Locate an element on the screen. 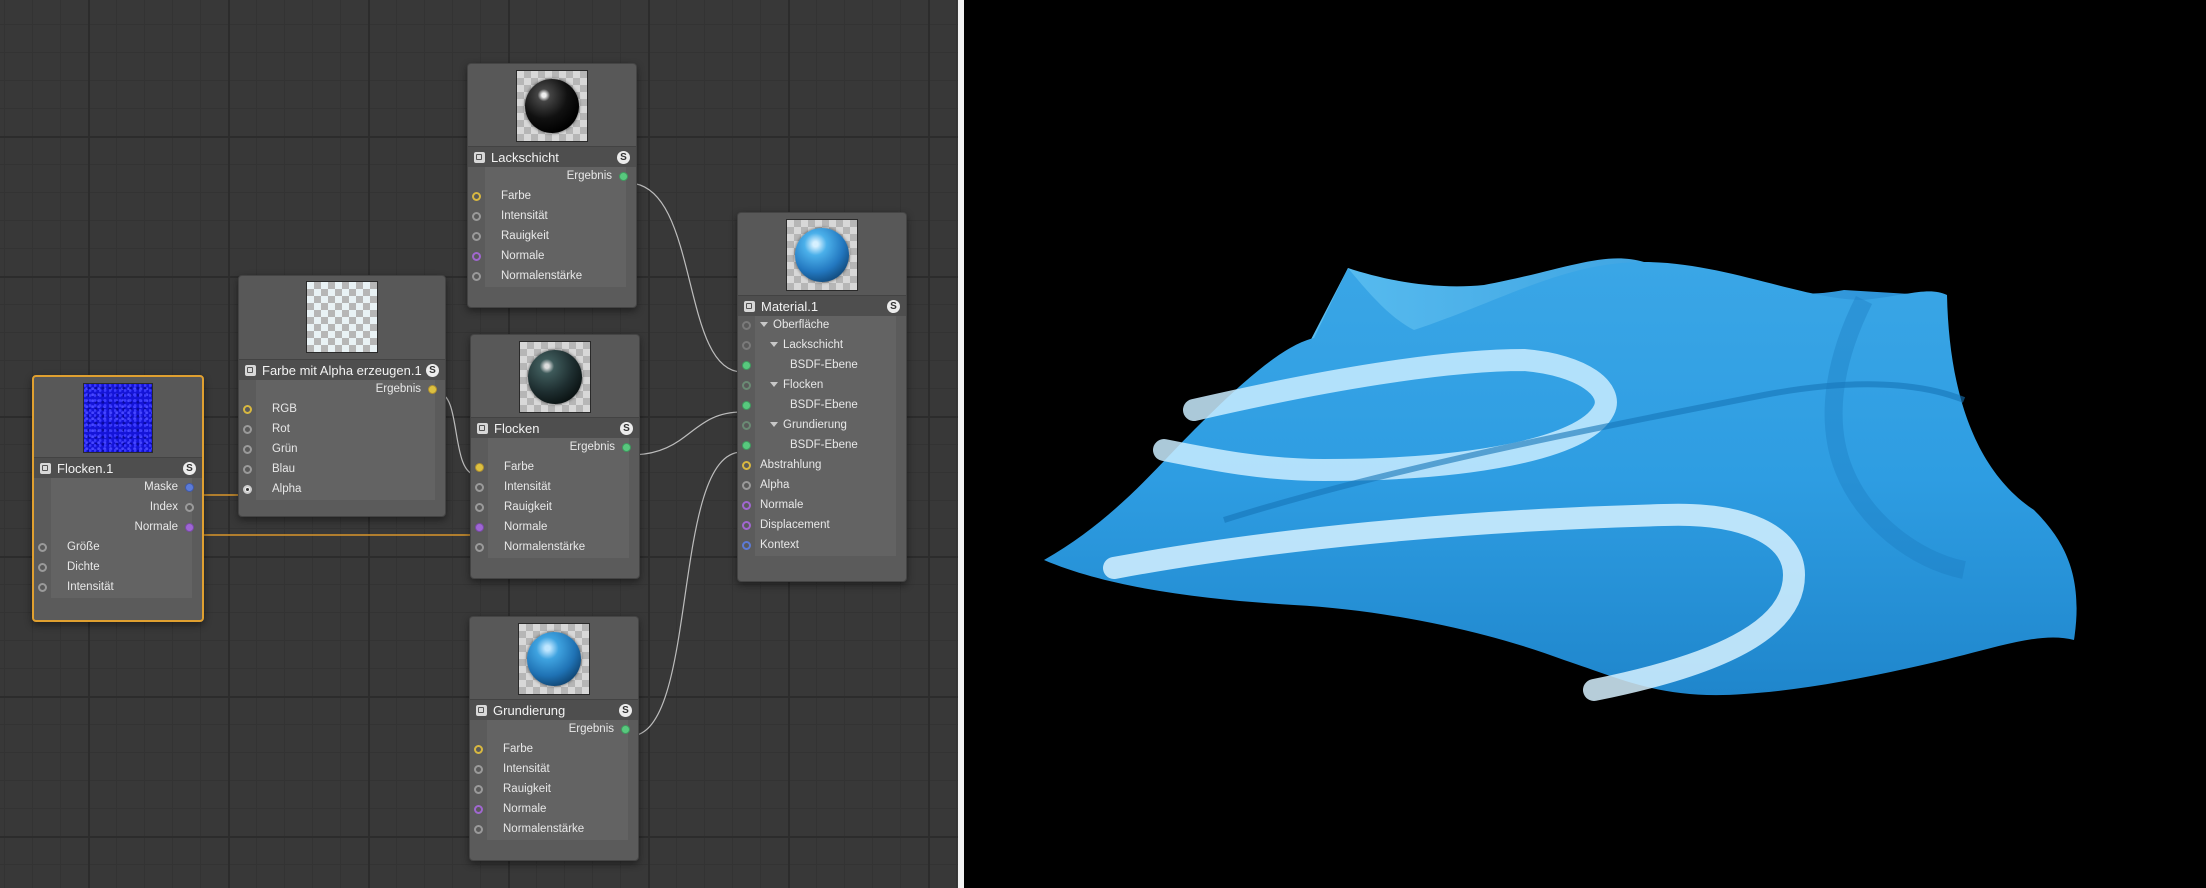 The height and width of the screenshot is (888, 2206). tree-label: Grundierung is located at coordinates (808, 425).